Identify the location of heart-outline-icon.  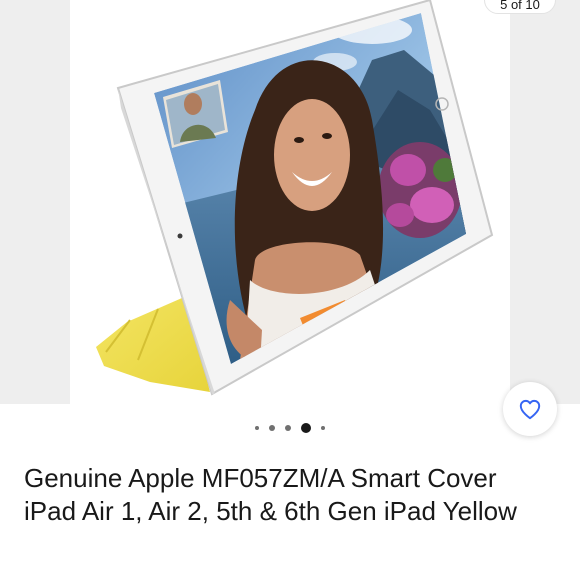
(530, 409).